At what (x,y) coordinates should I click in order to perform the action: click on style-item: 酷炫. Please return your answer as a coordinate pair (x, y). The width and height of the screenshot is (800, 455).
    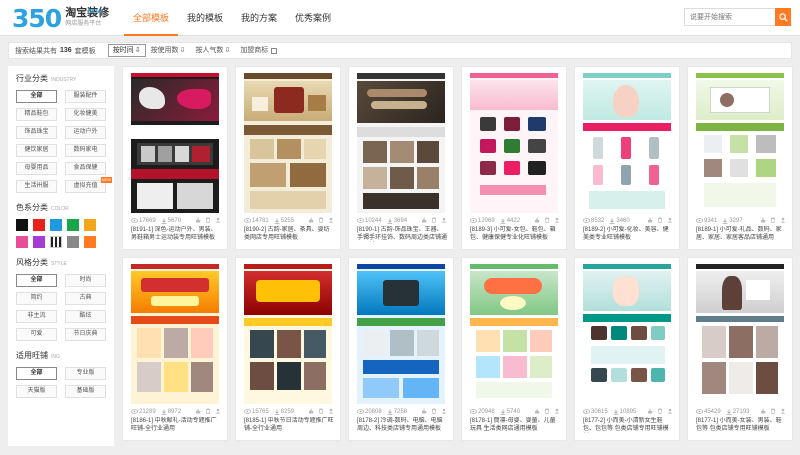
    Looking at the image, I should click on (85, 316).